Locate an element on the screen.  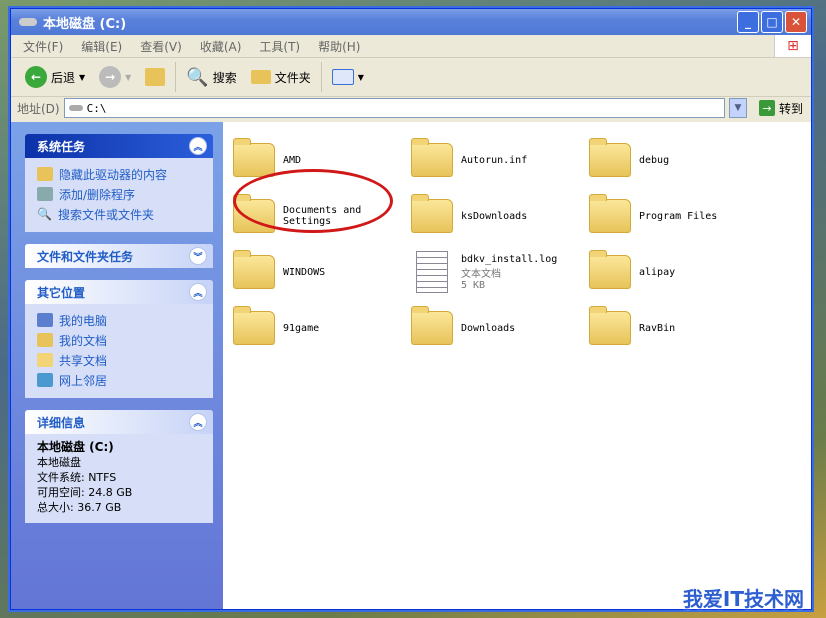
file-name: Autorun.inf is located at coordinates (494, 160).